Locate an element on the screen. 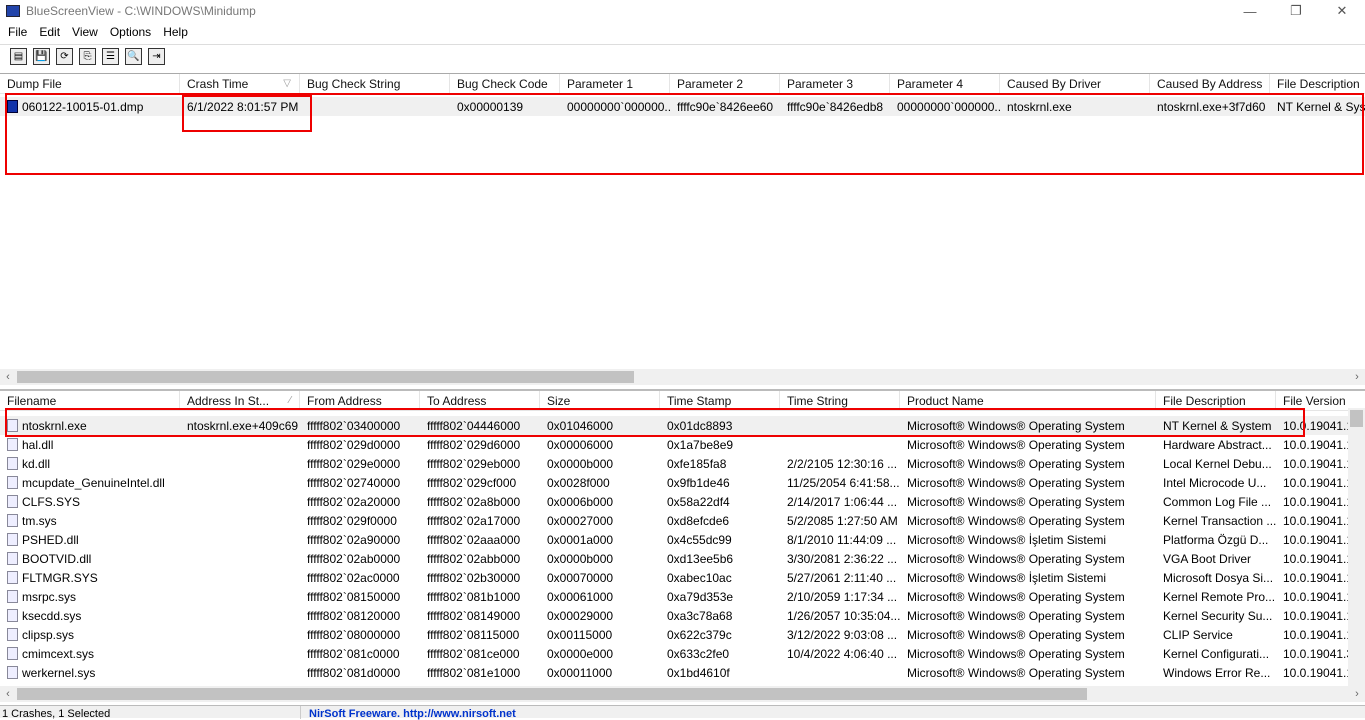 The height and width of the screenshot is (720, 1365). cell-text: 060122-10015-01.dmp is located at coordinates (83, 106).